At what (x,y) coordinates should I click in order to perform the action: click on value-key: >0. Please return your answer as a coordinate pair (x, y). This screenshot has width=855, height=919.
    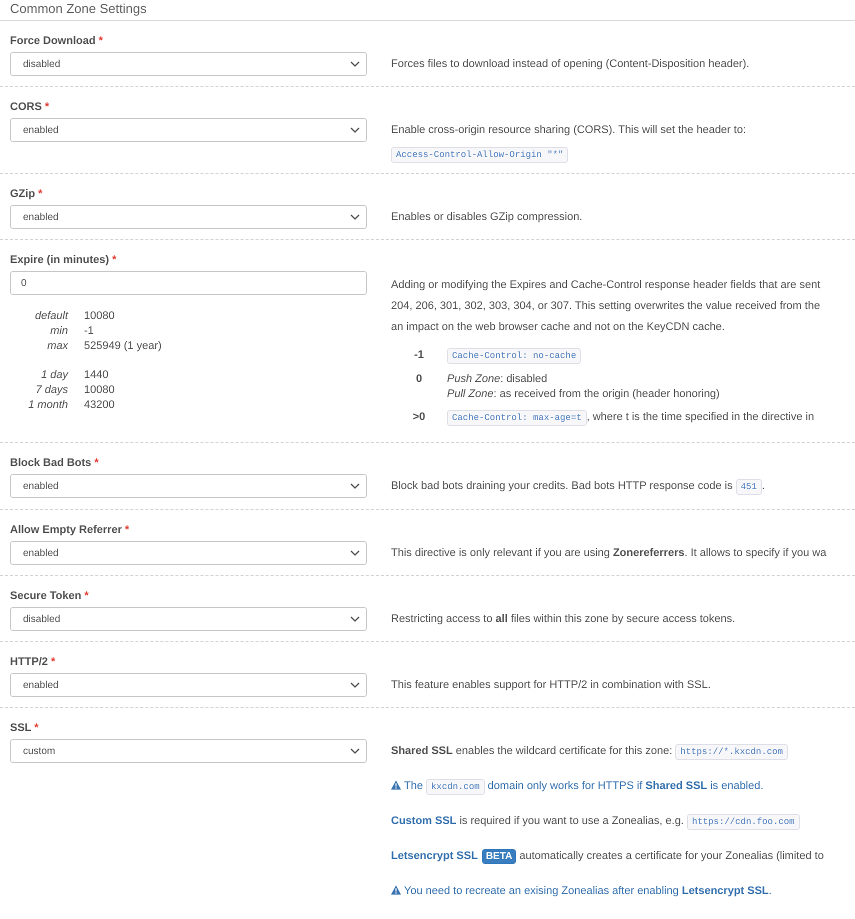
    Looking at the image, I should click on (419, 418).